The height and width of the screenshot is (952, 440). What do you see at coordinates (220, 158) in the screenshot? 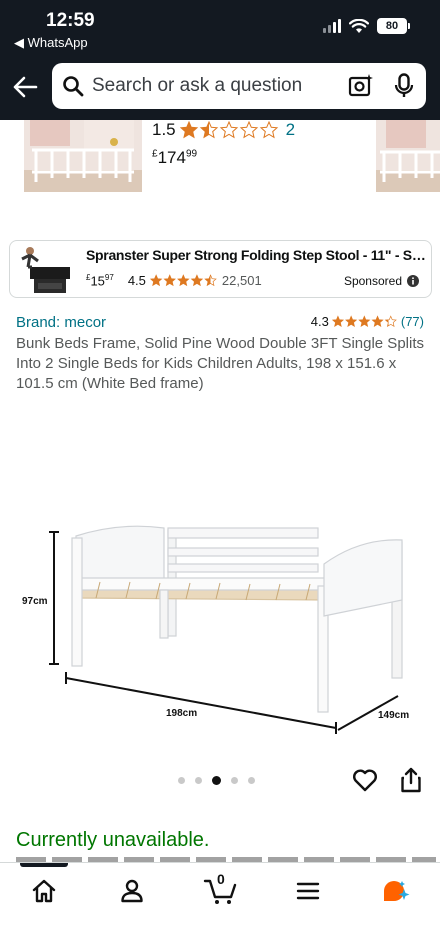
I see `related-products-carousel: 1.5 2 £17499` at bounding box center [220, 158].